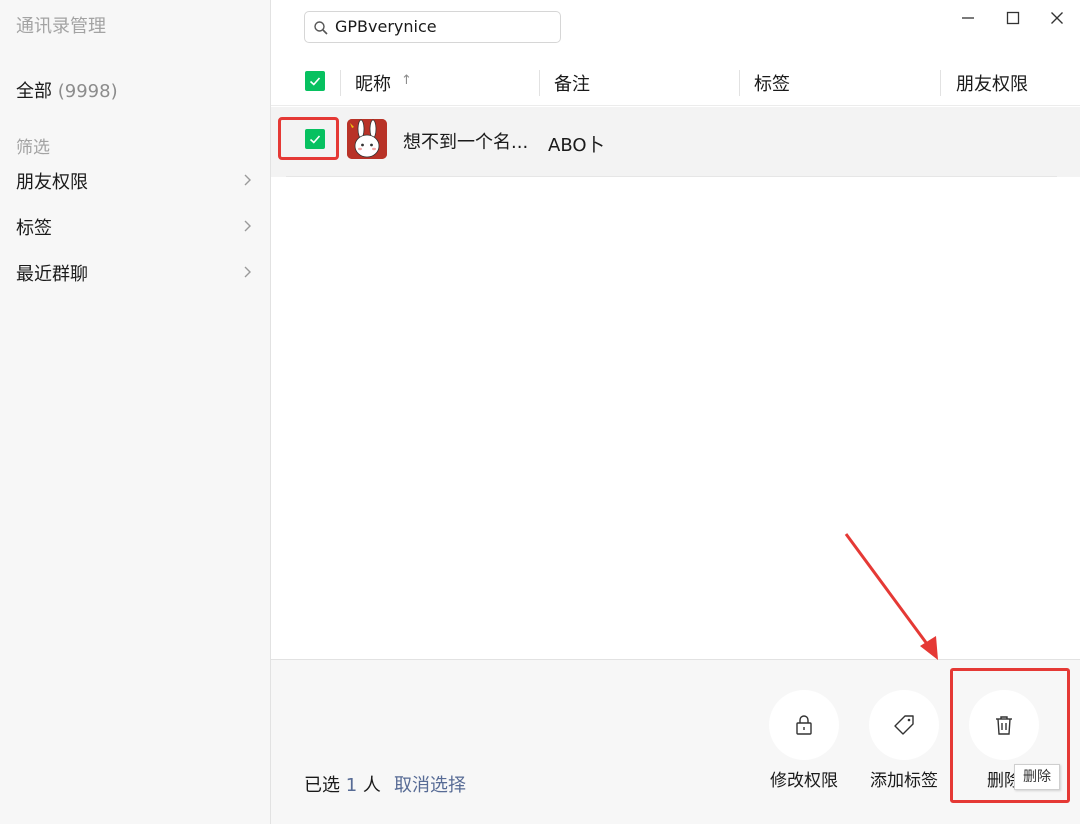 Image resolution: width=1080 pixels, height=824 pixels. What do you see at coordinates (308, 138) in the screenshot?
I see `annotation-highlight-box` at bounding box center [308, 138].